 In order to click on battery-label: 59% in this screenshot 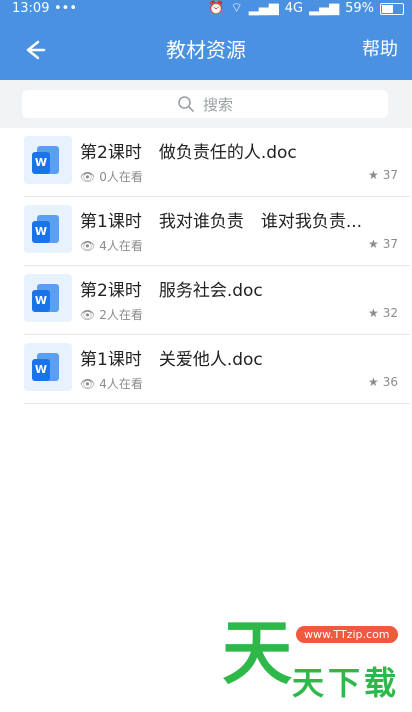, I will do `click(359, 8)`.